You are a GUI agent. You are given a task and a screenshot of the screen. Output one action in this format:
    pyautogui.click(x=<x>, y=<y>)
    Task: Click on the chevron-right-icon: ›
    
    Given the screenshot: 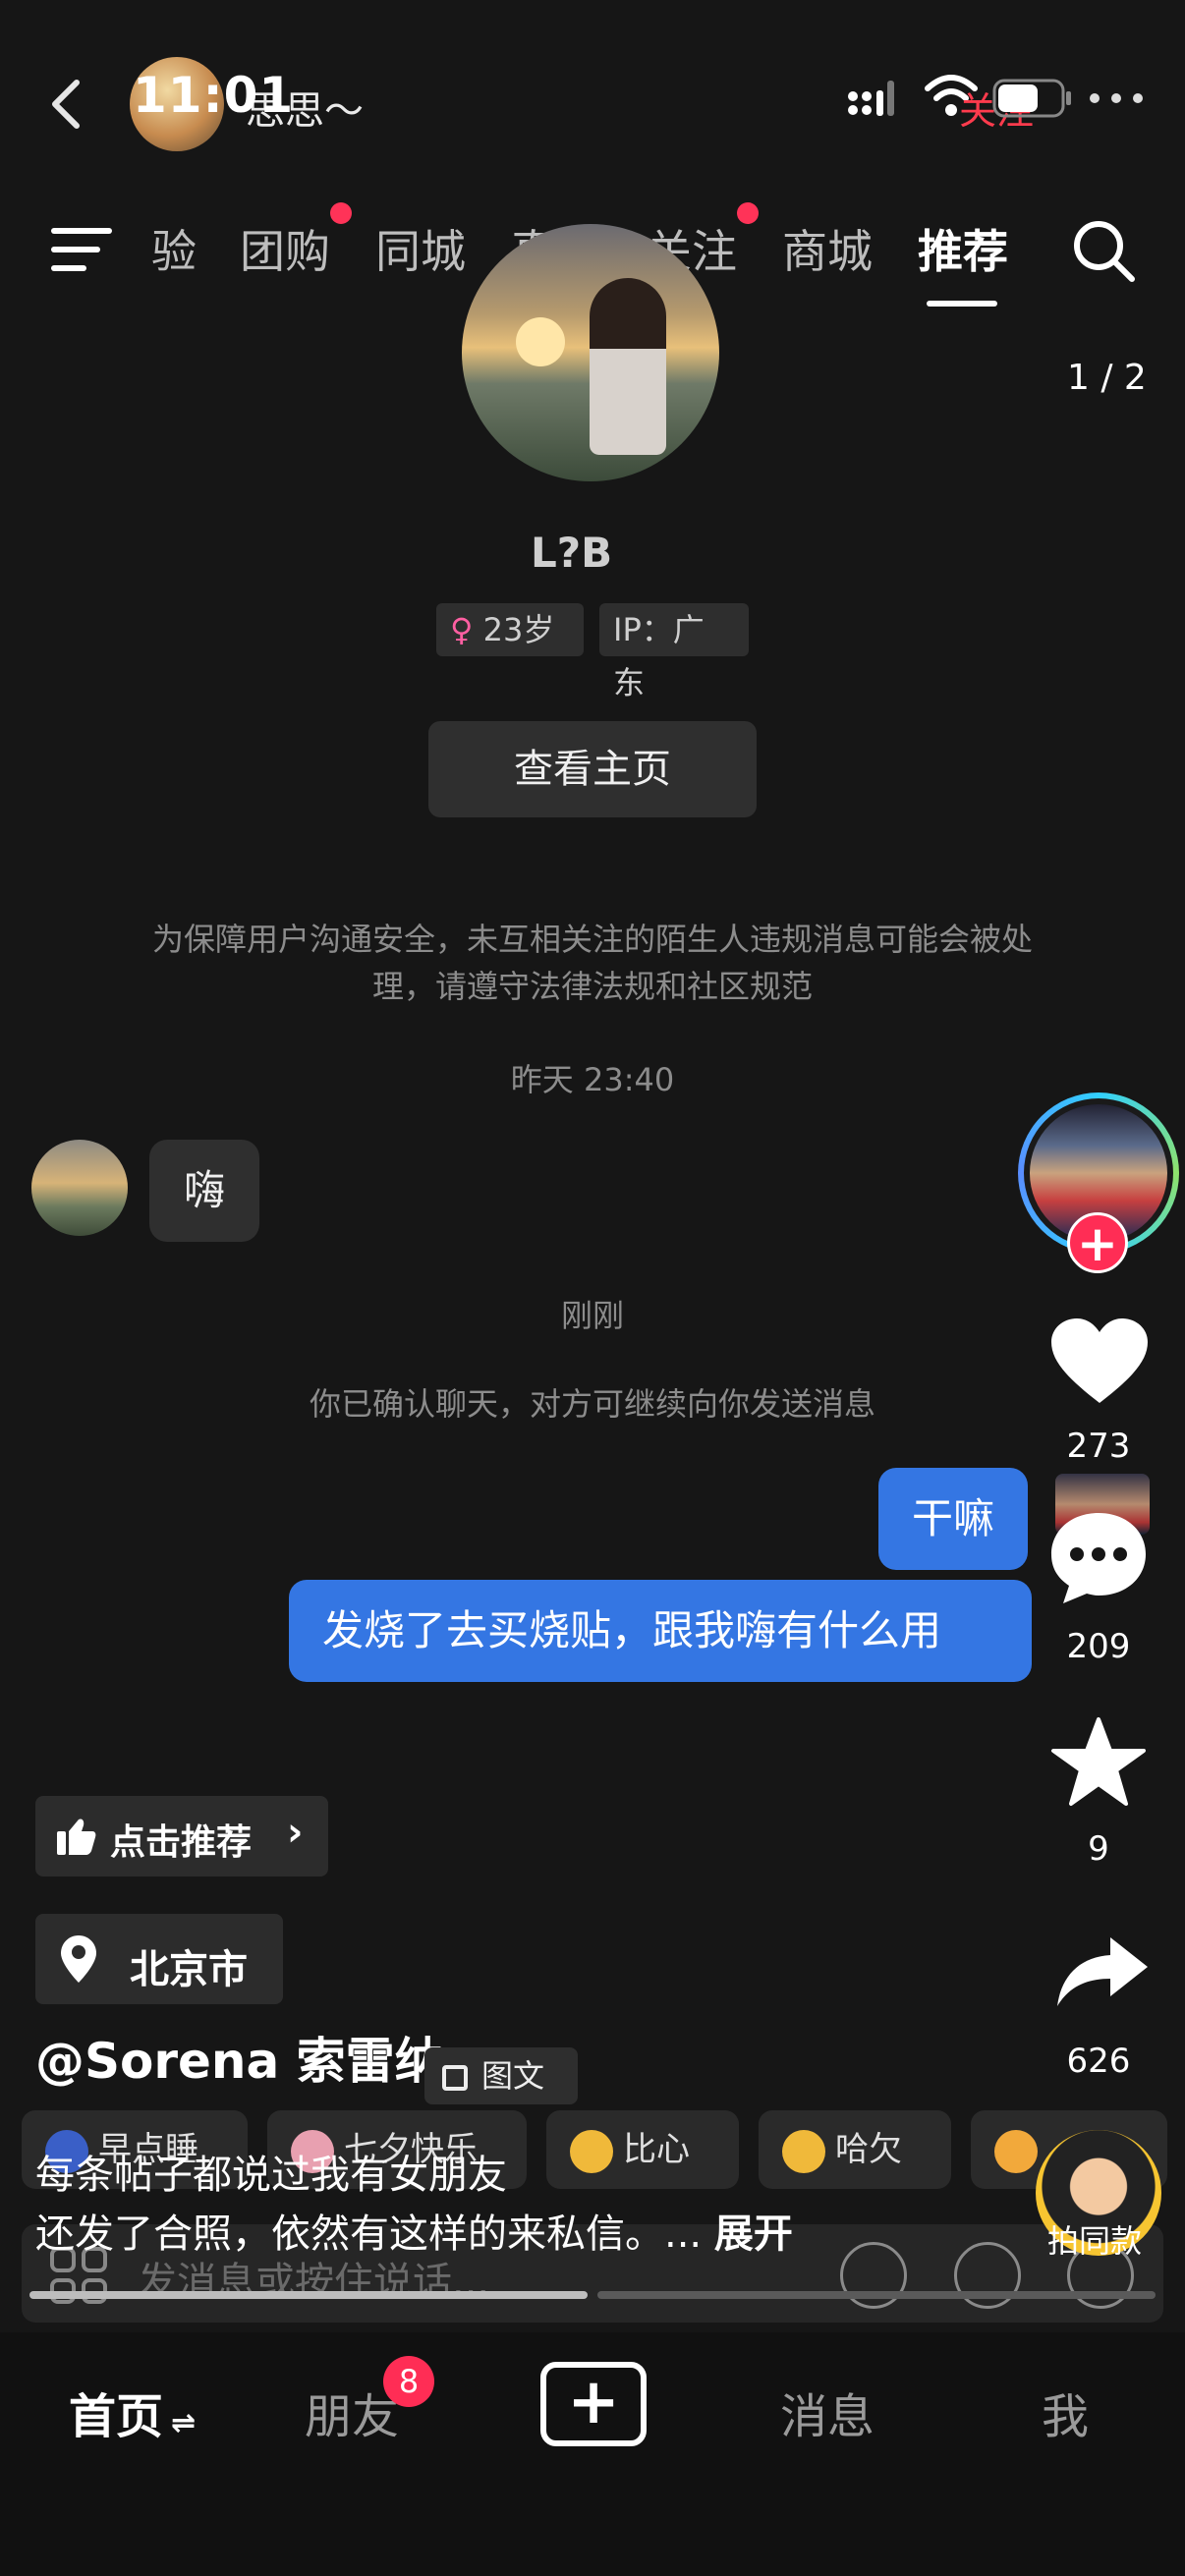 What is the action you would take?
    pyautogui.click(x=295, y=1832)
    